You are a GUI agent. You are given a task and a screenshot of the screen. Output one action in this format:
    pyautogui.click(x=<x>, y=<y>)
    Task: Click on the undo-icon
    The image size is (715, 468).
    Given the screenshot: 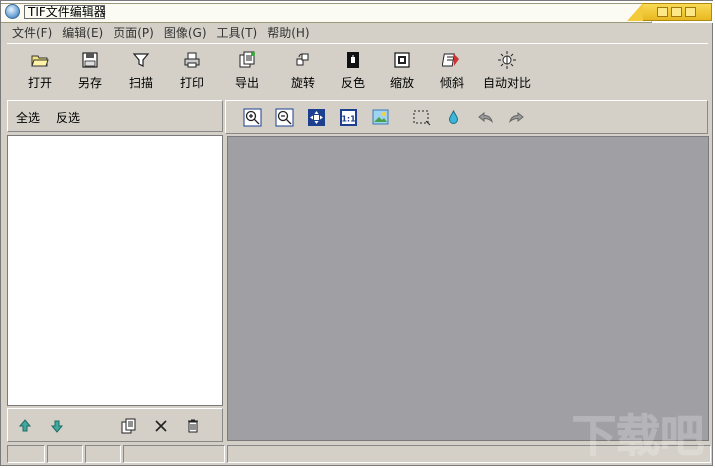 What is the action you would take?
    pyautogui.click(x=485, y=117)
    